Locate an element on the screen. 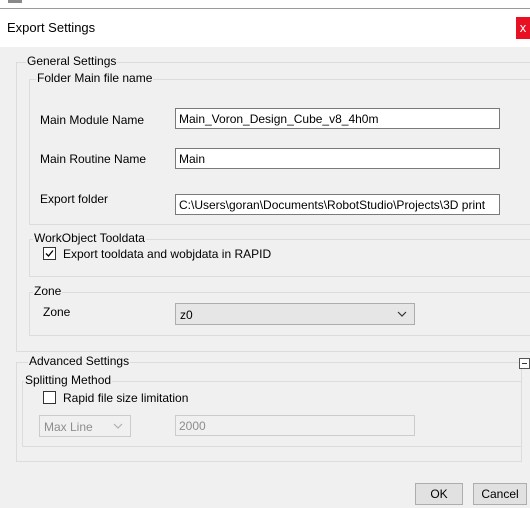  window-top-strip is located at coordinates (265, 4).